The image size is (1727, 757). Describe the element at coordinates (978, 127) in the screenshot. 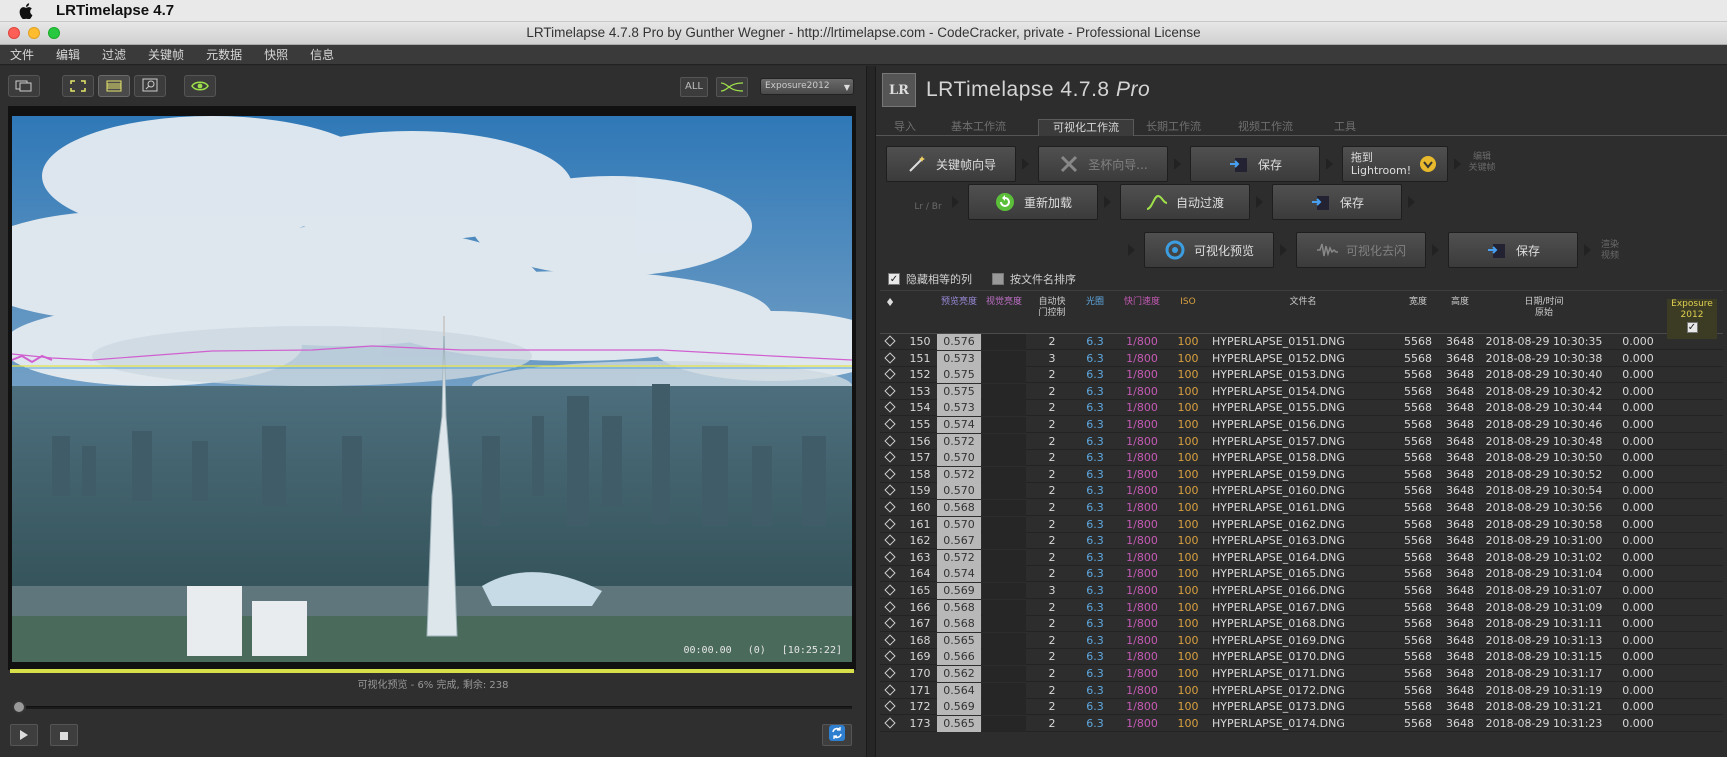

I see `tab-basic-workflow: 基本工作流` at that location.